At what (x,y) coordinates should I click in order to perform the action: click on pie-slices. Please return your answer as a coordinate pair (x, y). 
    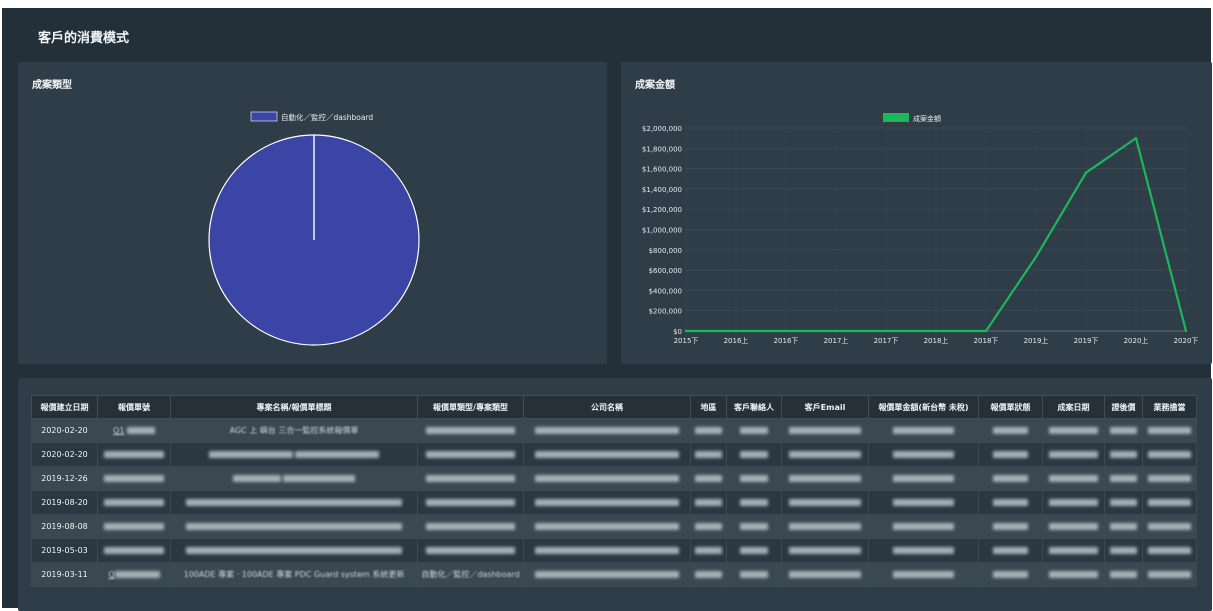
    Looking at the image, I should click on (314, 240).